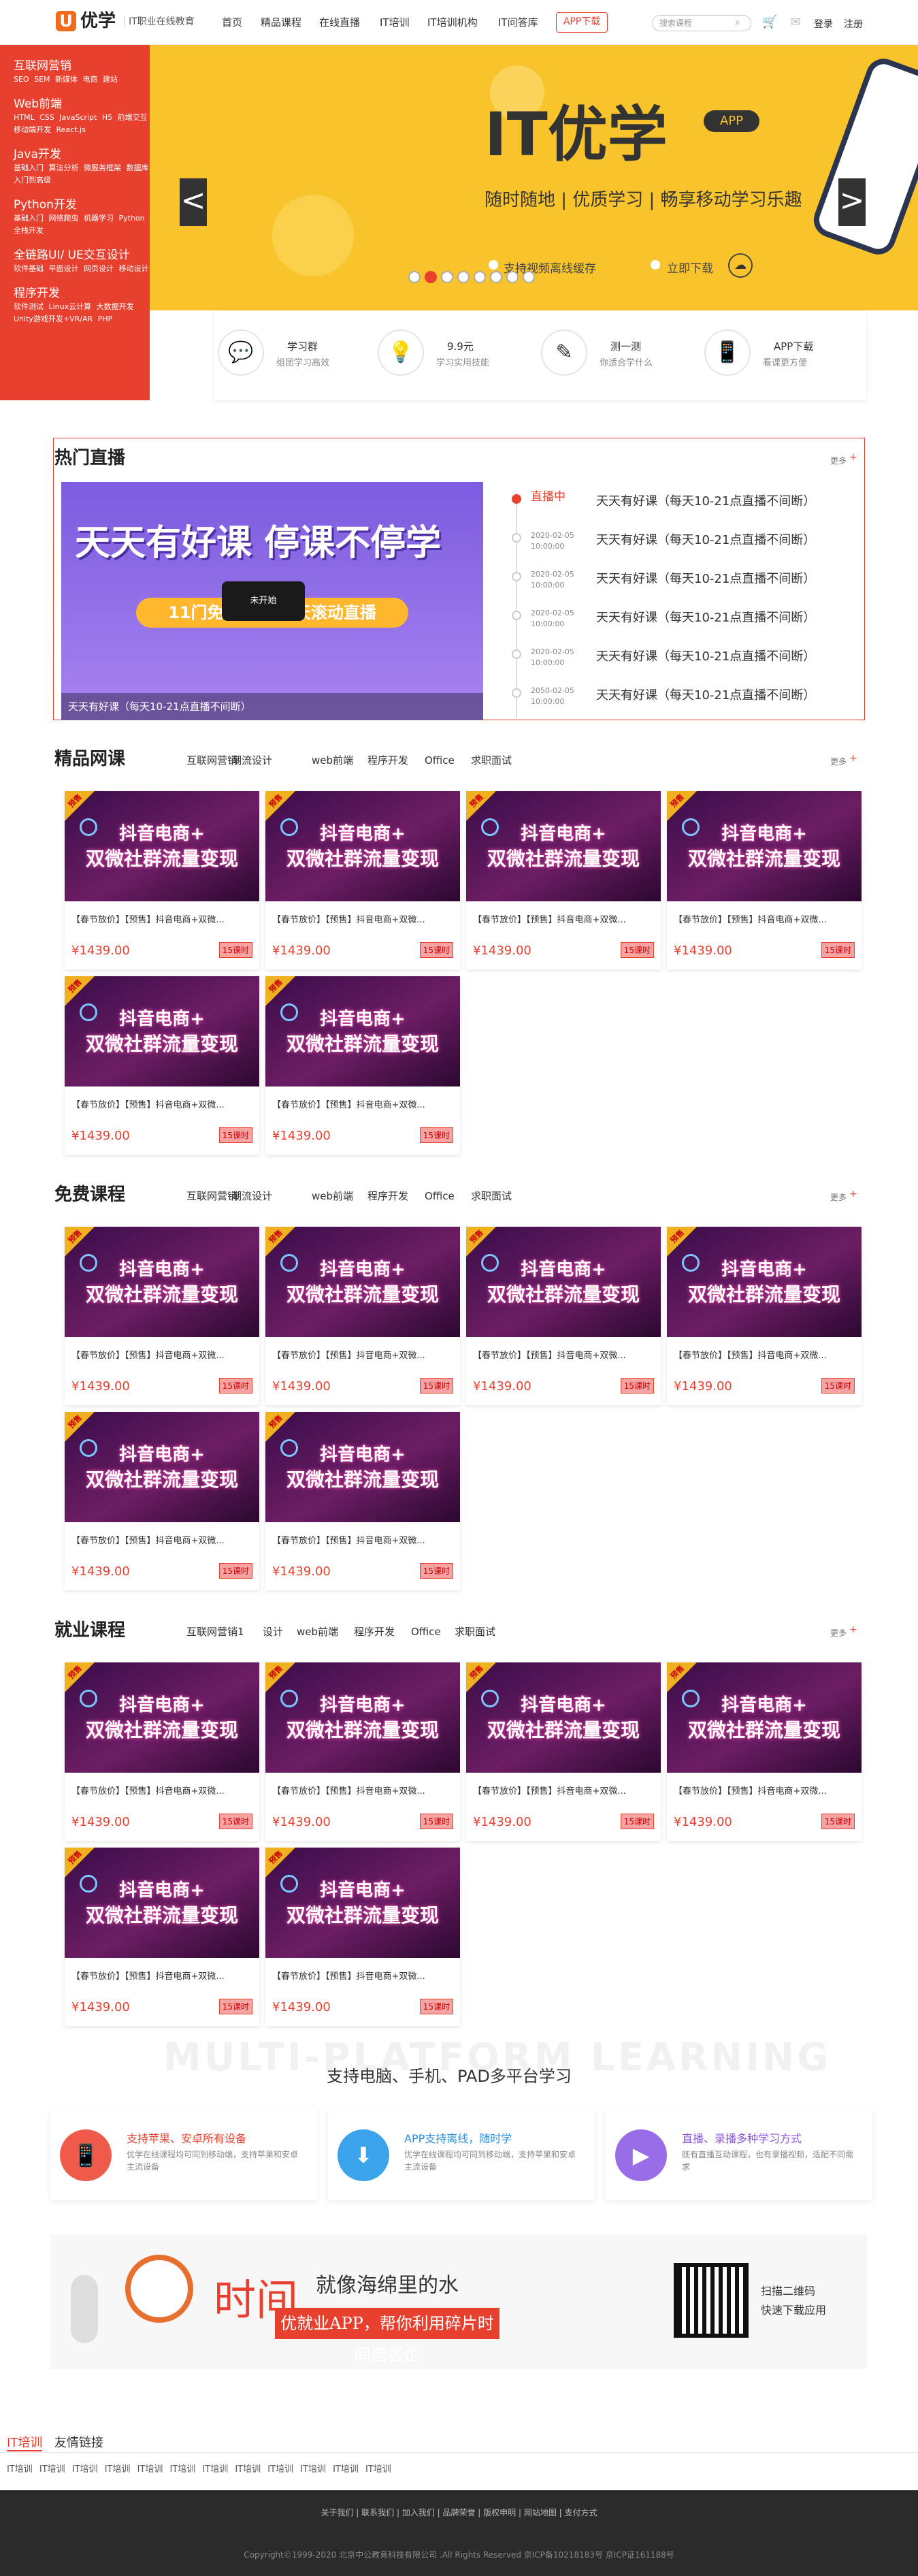 This screenshot has width=918, height=2576. I want to click on sidebar-group-links: SEO SEM 新媒体 电商 建站, so click(82, 80).